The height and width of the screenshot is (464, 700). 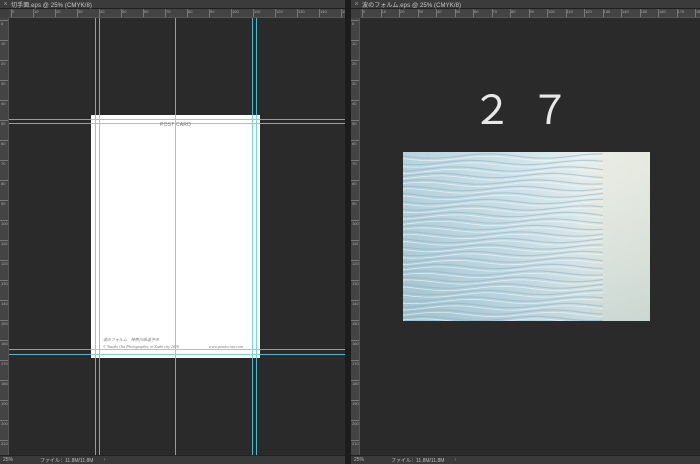 What do you see at coordinates (175, 125) in the screenshot?
I see `postcard-title: POST CARD` at bounding box center [175, 125].